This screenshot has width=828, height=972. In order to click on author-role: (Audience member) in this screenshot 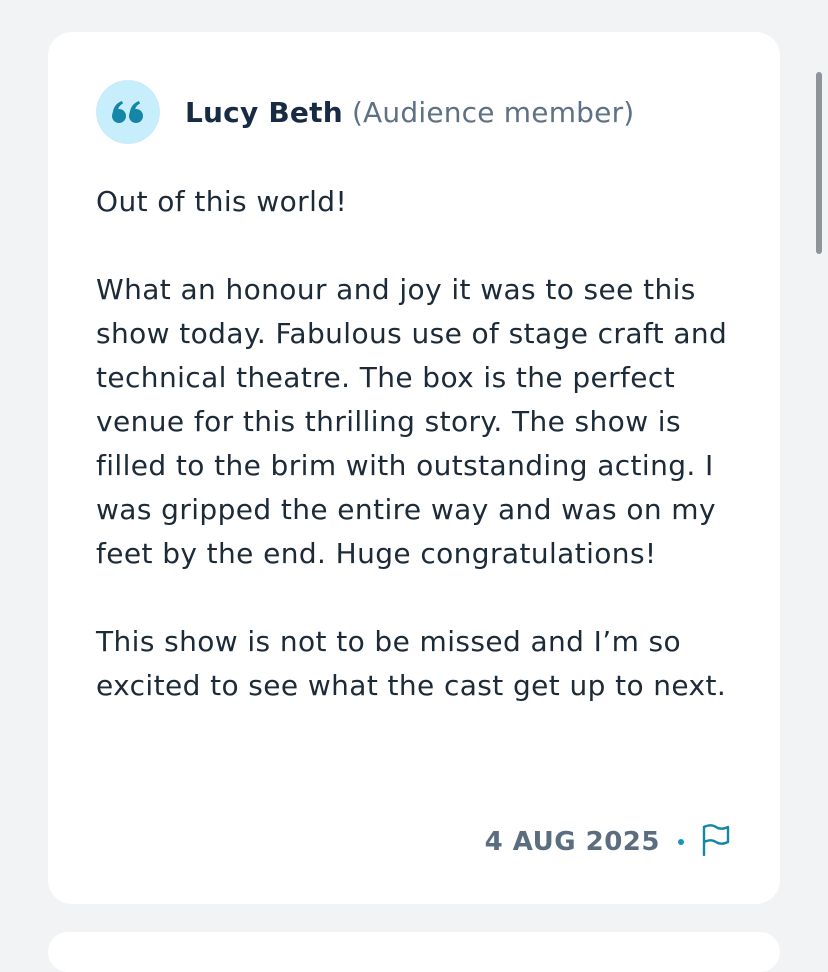, I will do `click(493, 112)`.